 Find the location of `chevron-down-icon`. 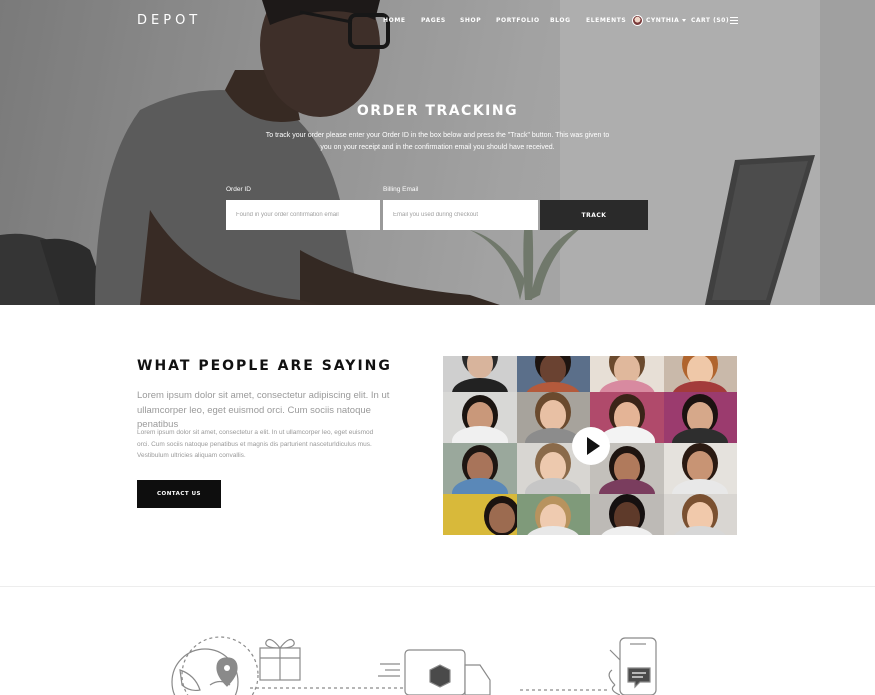

chevron-down-icon is located at coordinates (684, 20).